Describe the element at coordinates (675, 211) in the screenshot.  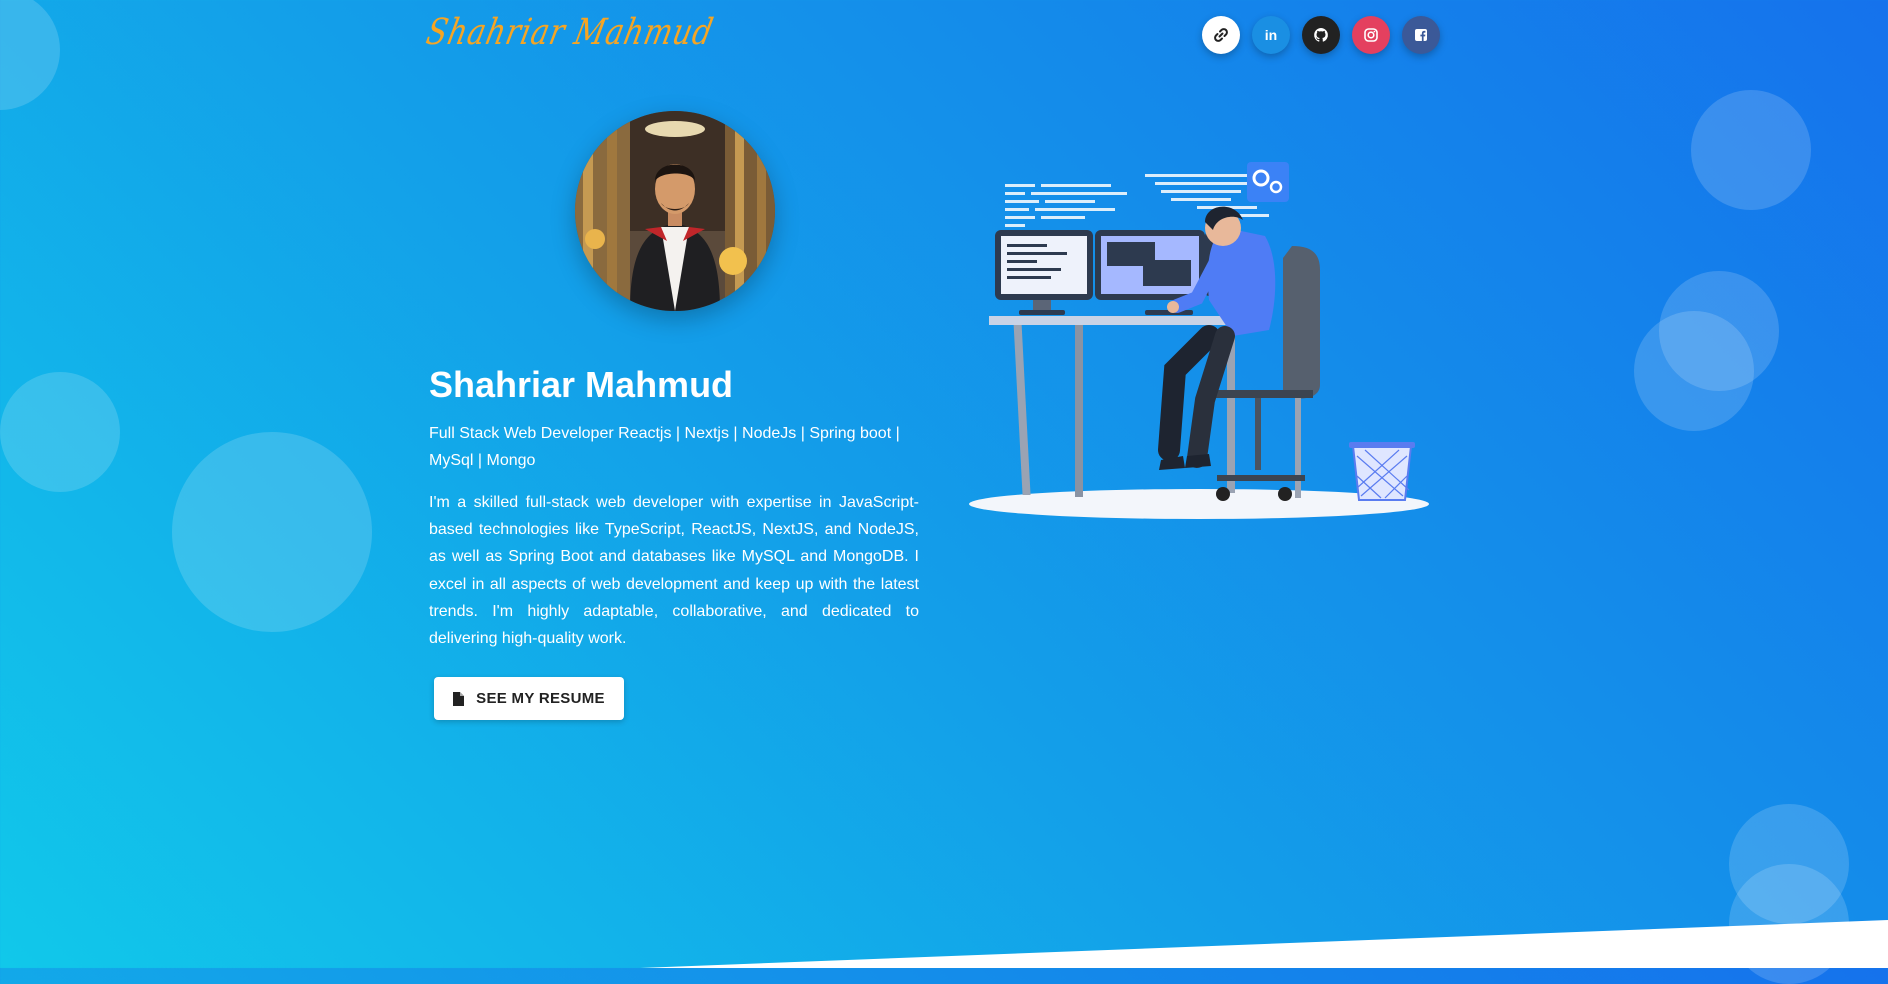
I see `avatar` at that location.